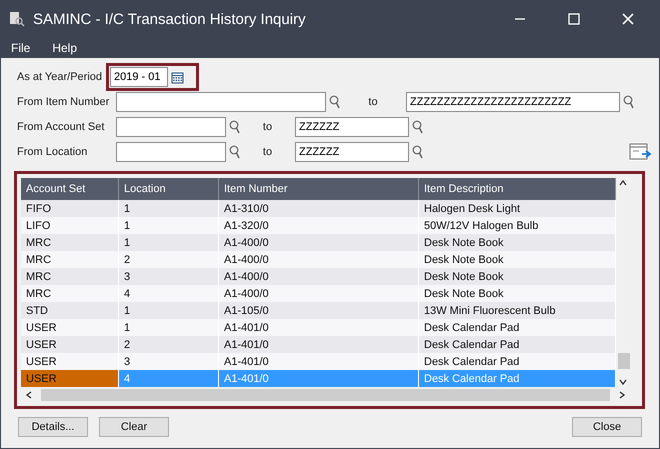 The width and height of the screenshot is (660, 449). What do you see at coordinates (318, 327) in the screenshot?
I see `table-row: USER 1 A1-401/0 Desk Calendar Pad` at bounding box center [318, 327].